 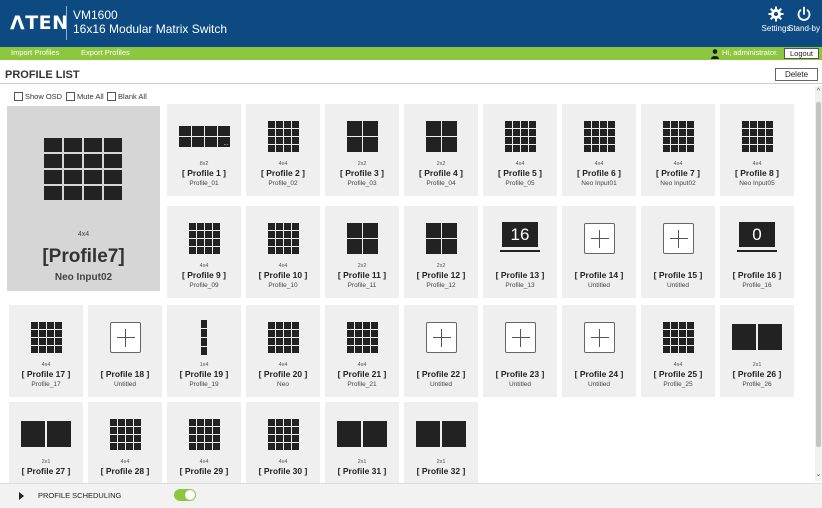 I want to click on show-osd-checkbox: Show OSD, so click(x=38, y=96).